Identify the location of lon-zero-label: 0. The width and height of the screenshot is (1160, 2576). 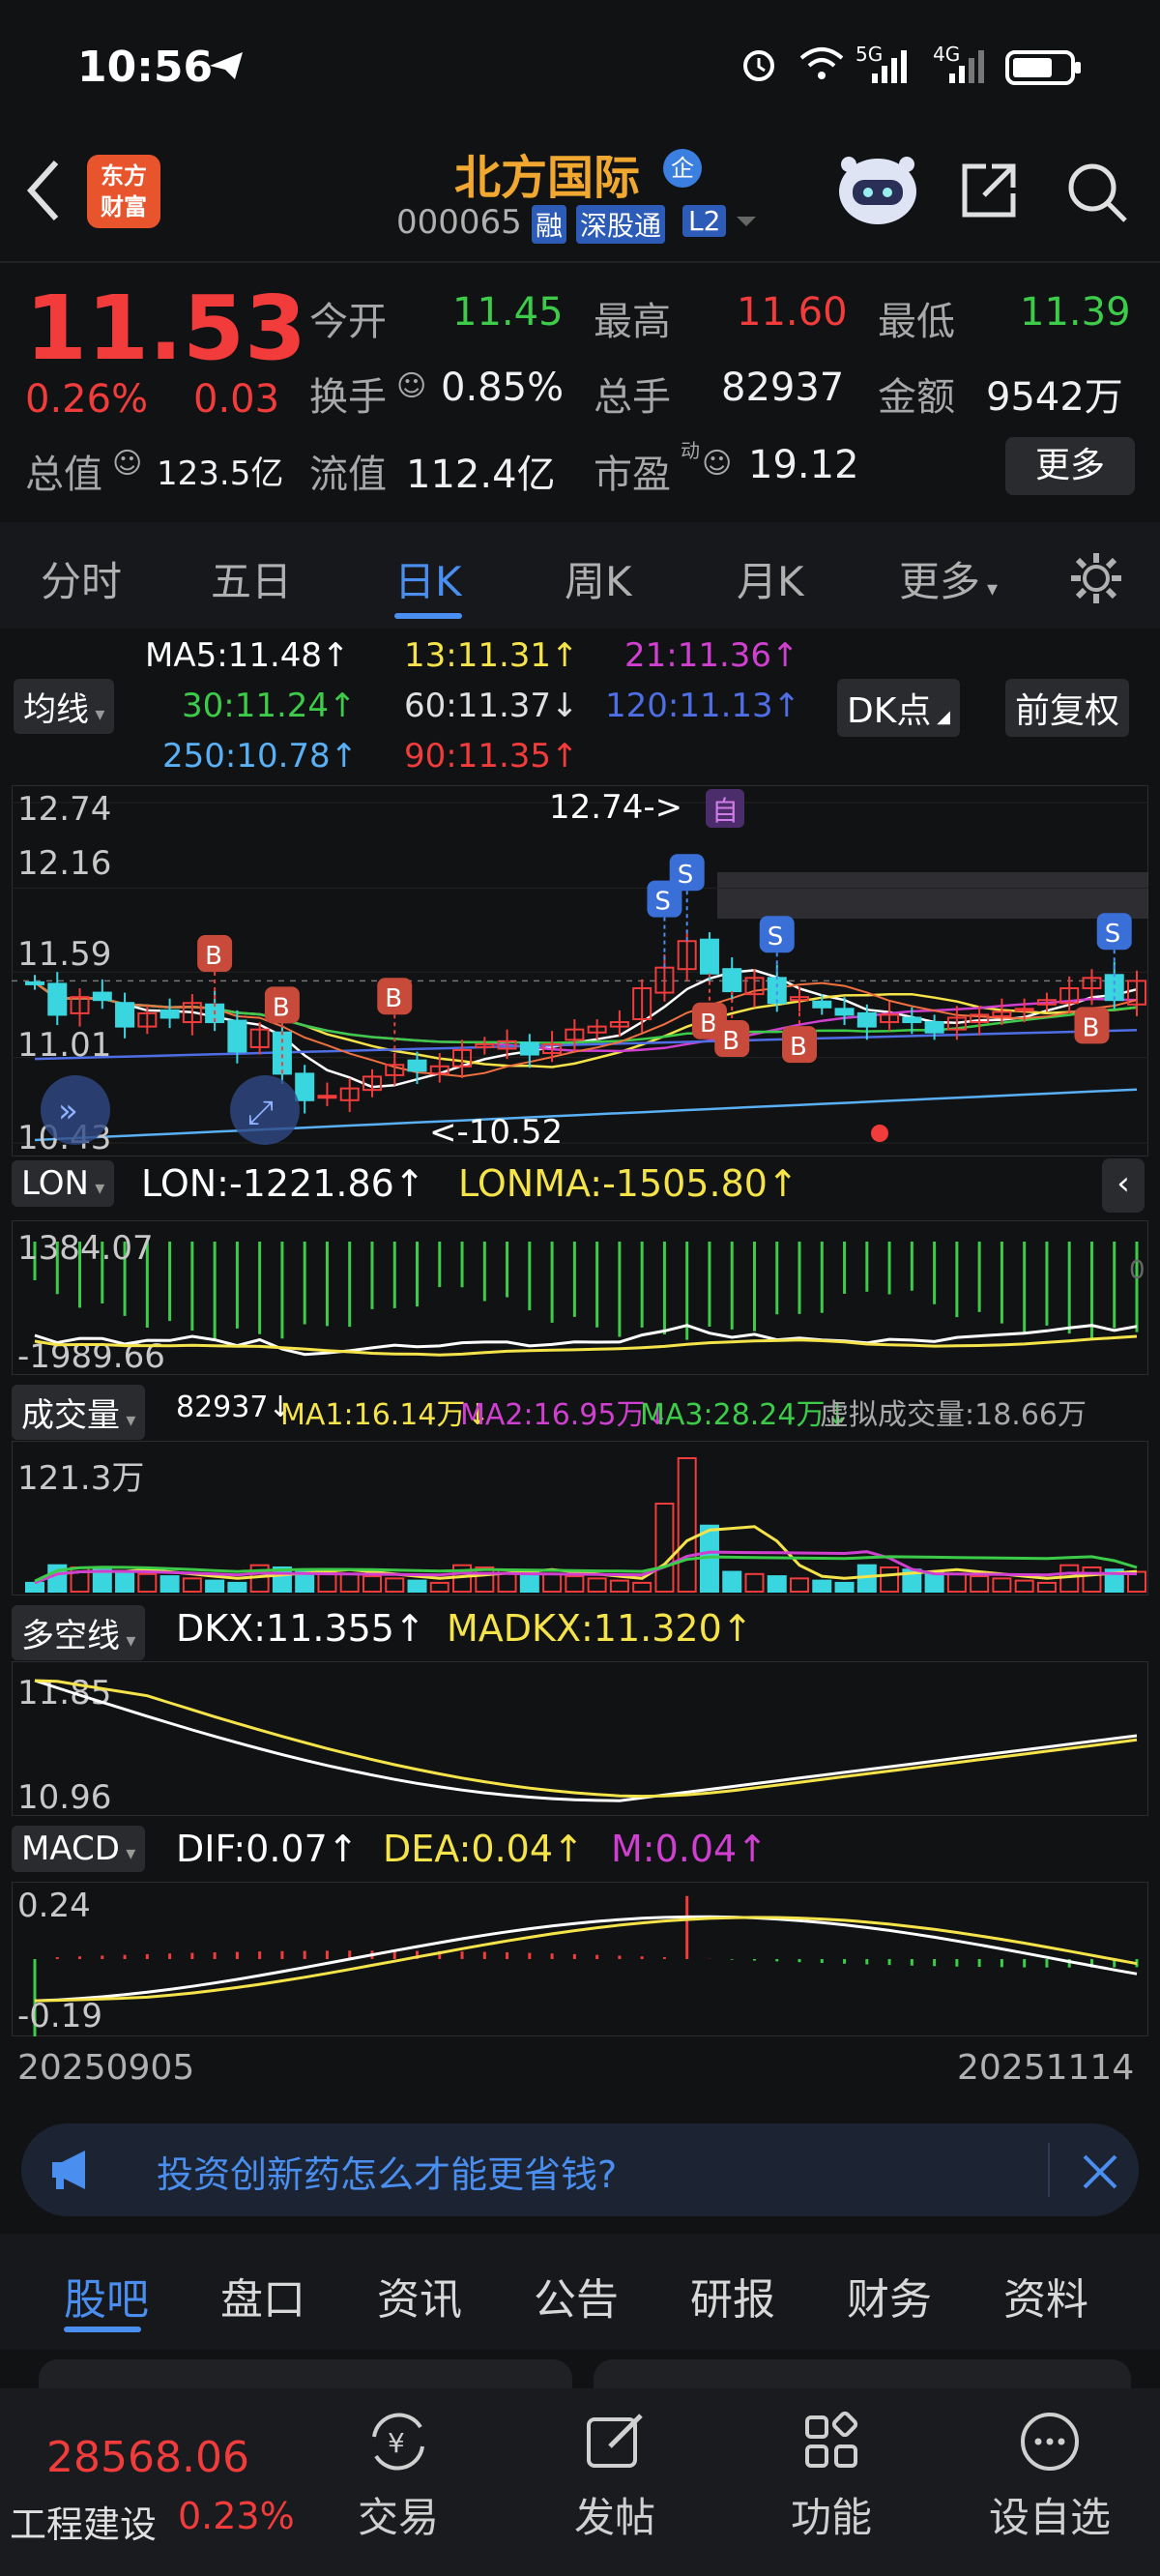
(1138, 1270).